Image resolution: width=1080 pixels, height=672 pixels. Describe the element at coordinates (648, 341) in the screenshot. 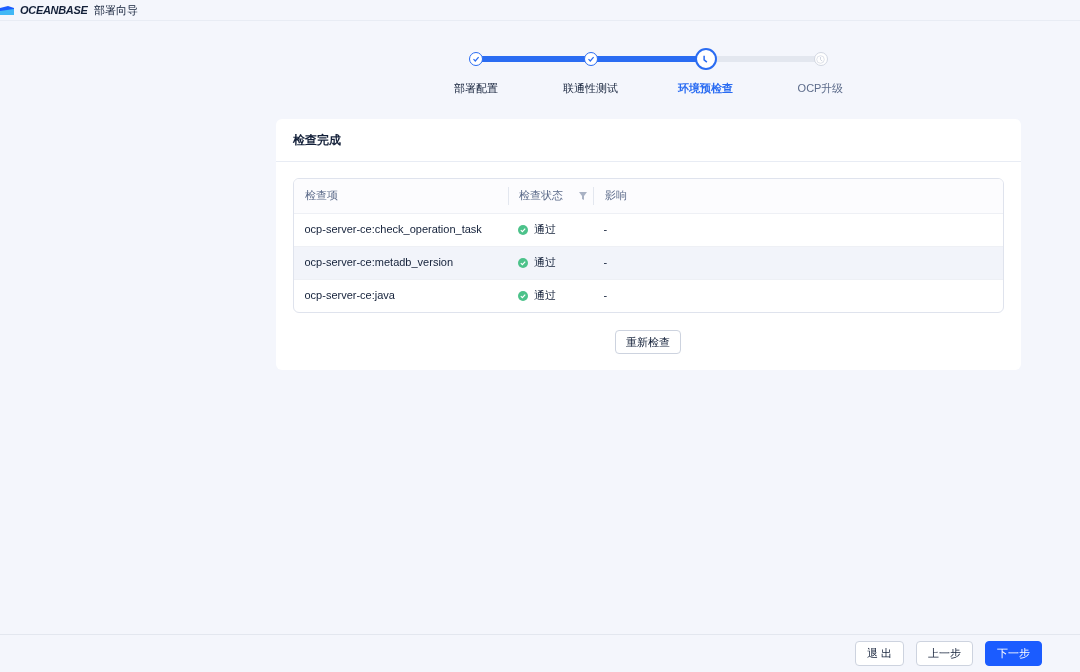

I see `recheck-button: 重新检查` at that location.